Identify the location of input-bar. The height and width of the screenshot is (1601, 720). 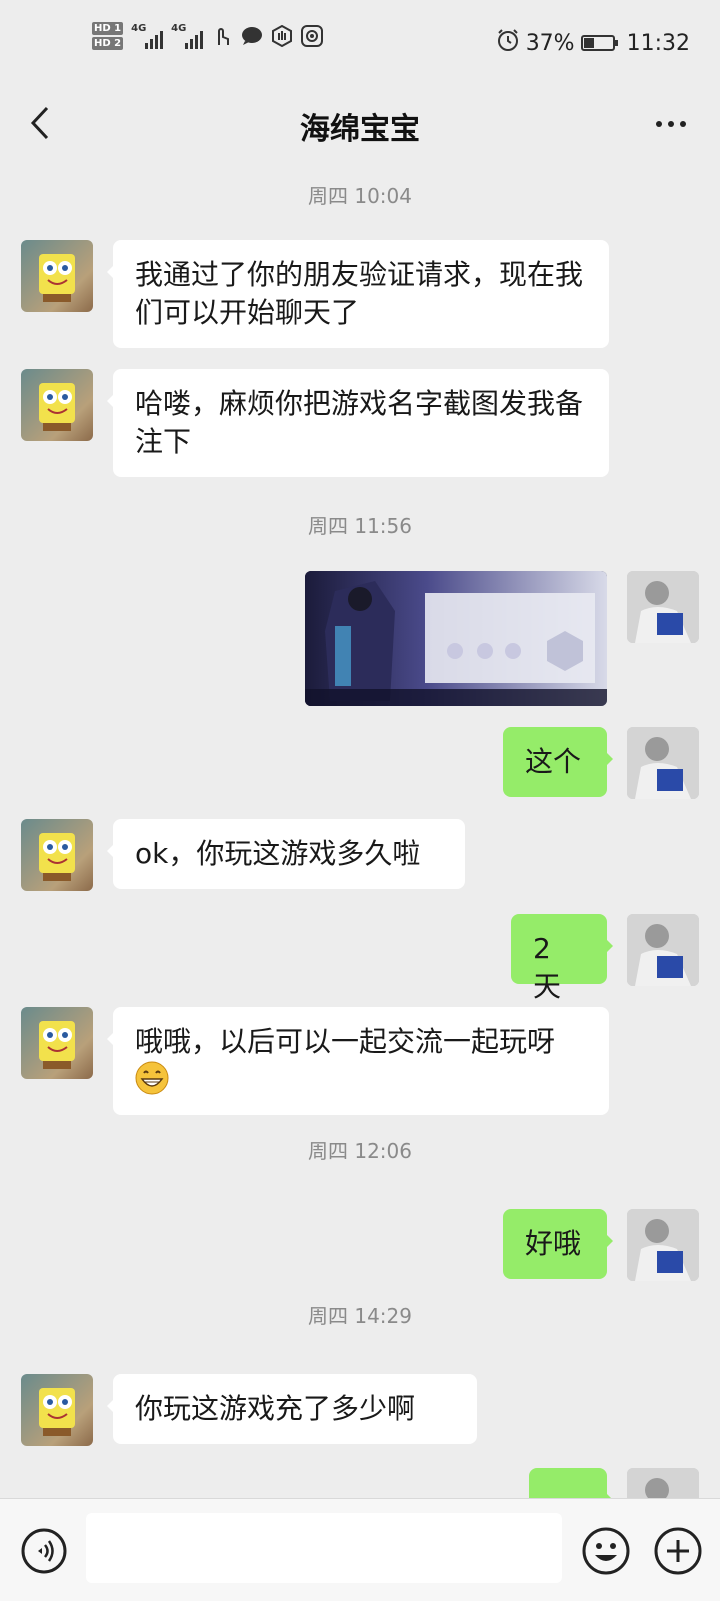
(360, 1549).